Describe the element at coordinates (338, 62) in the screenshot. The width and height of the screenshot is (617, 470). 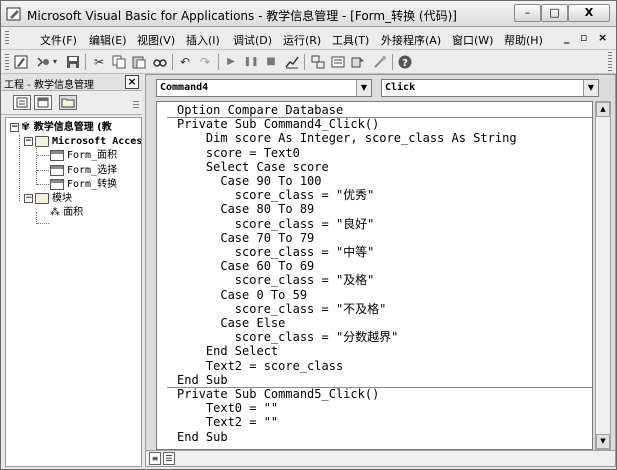
I see `properties-window-icon` at that location.